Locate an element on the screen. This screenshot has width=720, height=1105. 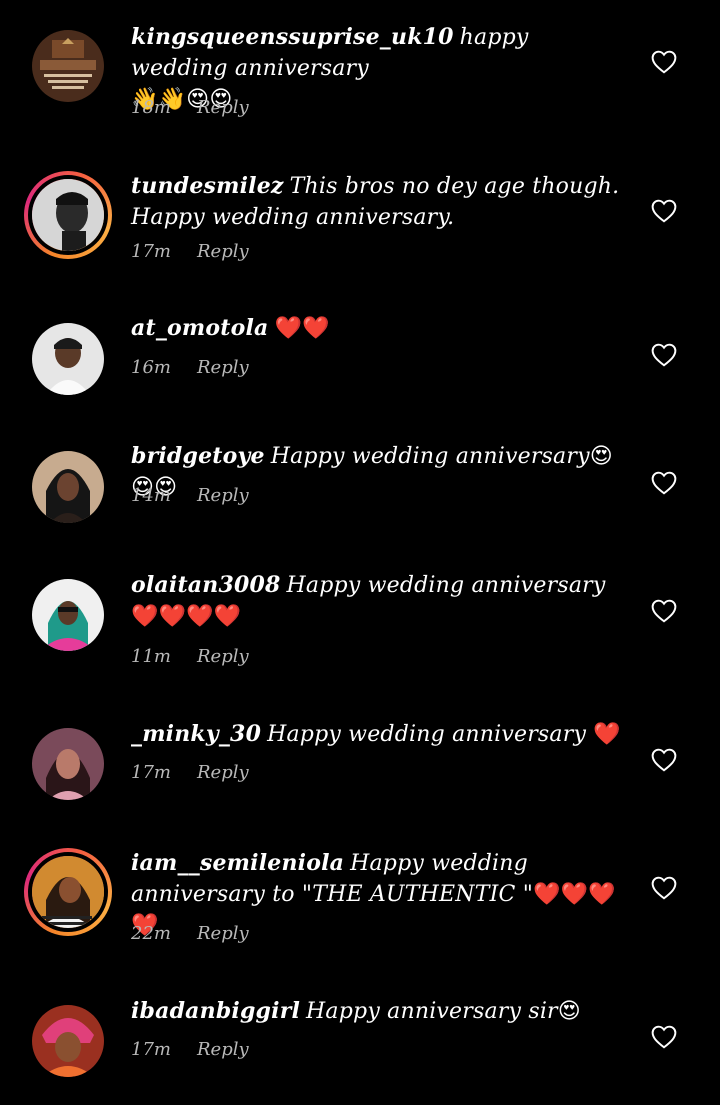
avatar-image-tundesmilez is located at coordinates (68, 215).